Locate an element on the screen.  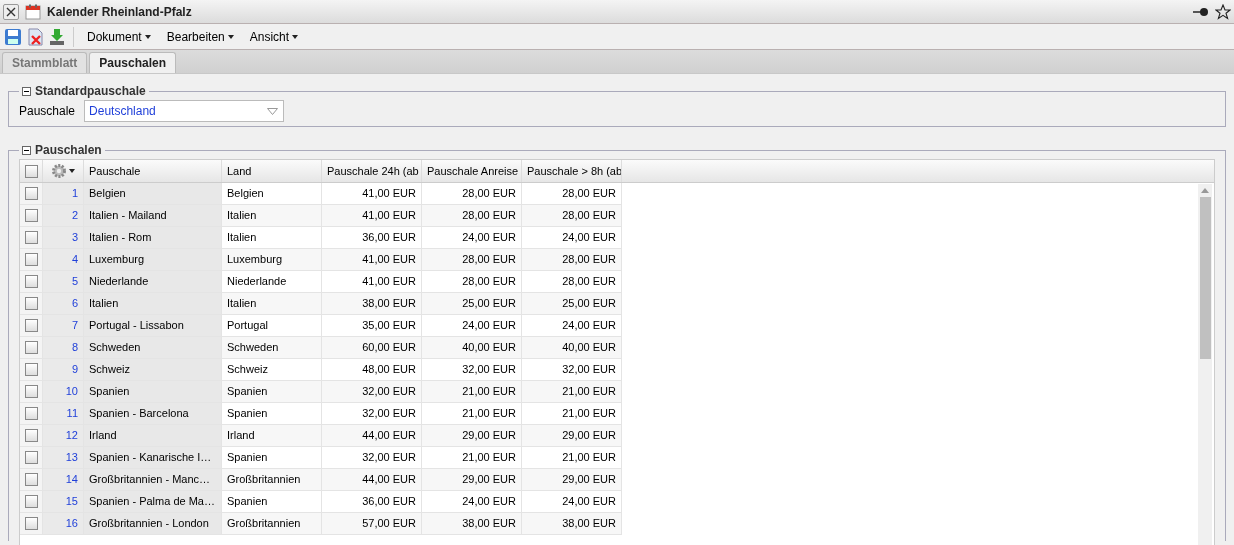
scrollbar is located at coordinates (1205, 364).